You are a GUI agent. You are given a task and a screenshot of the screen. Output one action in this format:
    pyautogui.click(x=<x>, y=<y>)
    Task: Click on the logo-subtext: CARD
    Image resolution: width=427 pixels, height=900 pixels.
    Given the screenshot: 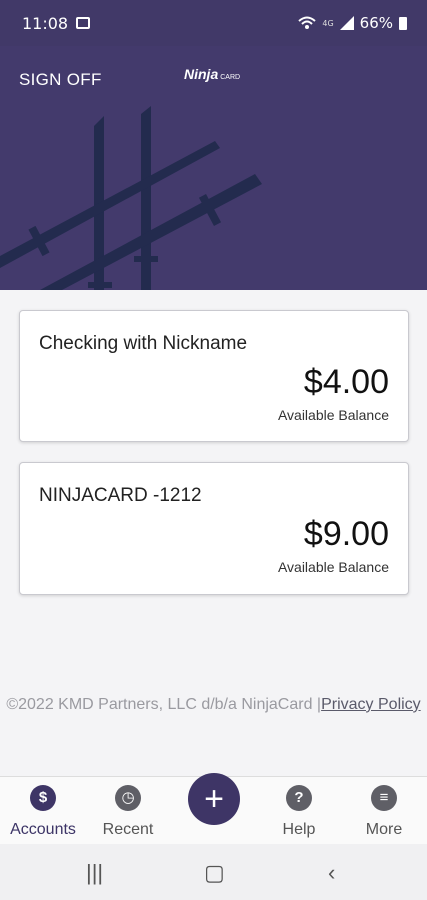 What is the action you would take?
    pyautogui.click(x=230, y=77)
    